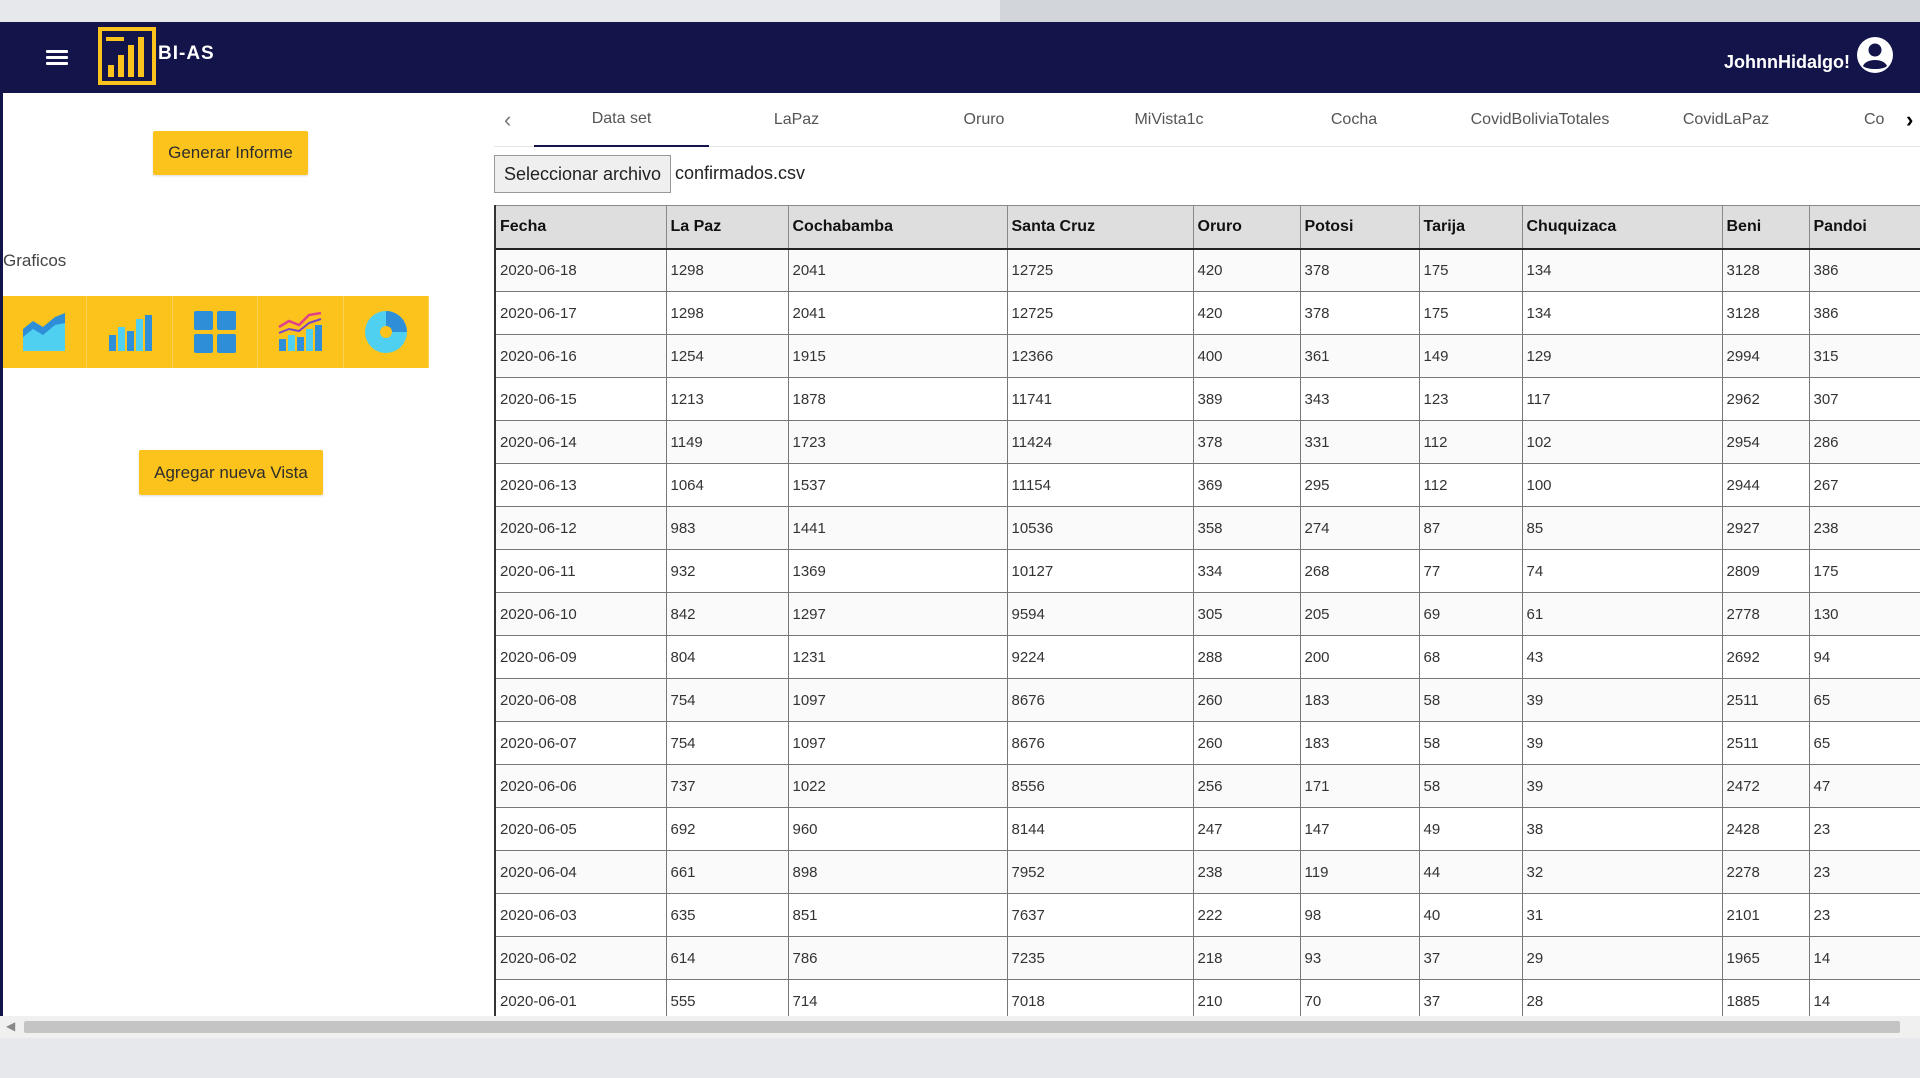 This screenshot has height=1078, width=1920. What do you see at coordinates (231, 472) in the screenshot?
I see `add-view-button: Agregar nueva Vista` at bounding box center [231, 472].